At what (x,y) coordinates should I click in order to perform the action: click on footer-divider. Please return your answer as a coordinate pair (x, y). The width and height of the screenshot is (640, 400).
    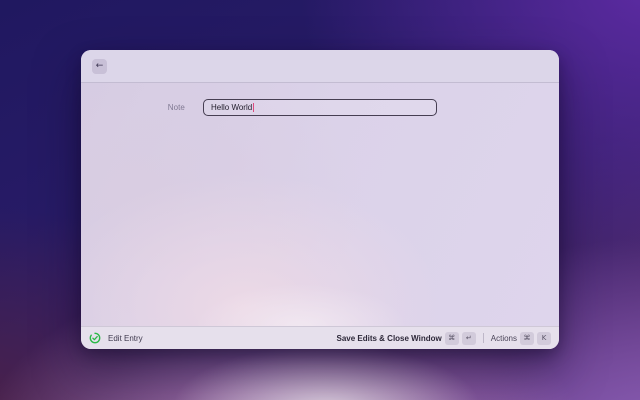
    Looking at the image, I should click on (483, 338).